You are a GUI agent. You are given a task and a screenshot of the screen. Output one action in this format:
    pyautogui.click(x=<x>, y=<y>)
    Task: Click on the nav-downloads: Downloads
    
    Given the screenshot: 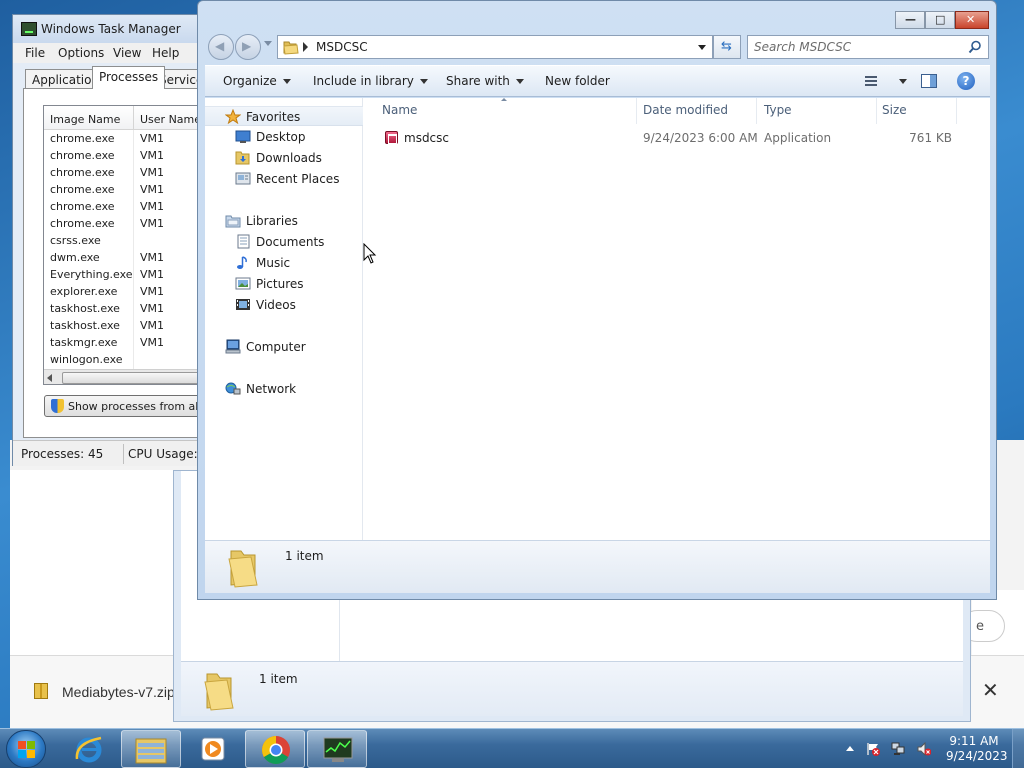 What is the action you would take?
    pyautogui.click(x=284, y=158)
    